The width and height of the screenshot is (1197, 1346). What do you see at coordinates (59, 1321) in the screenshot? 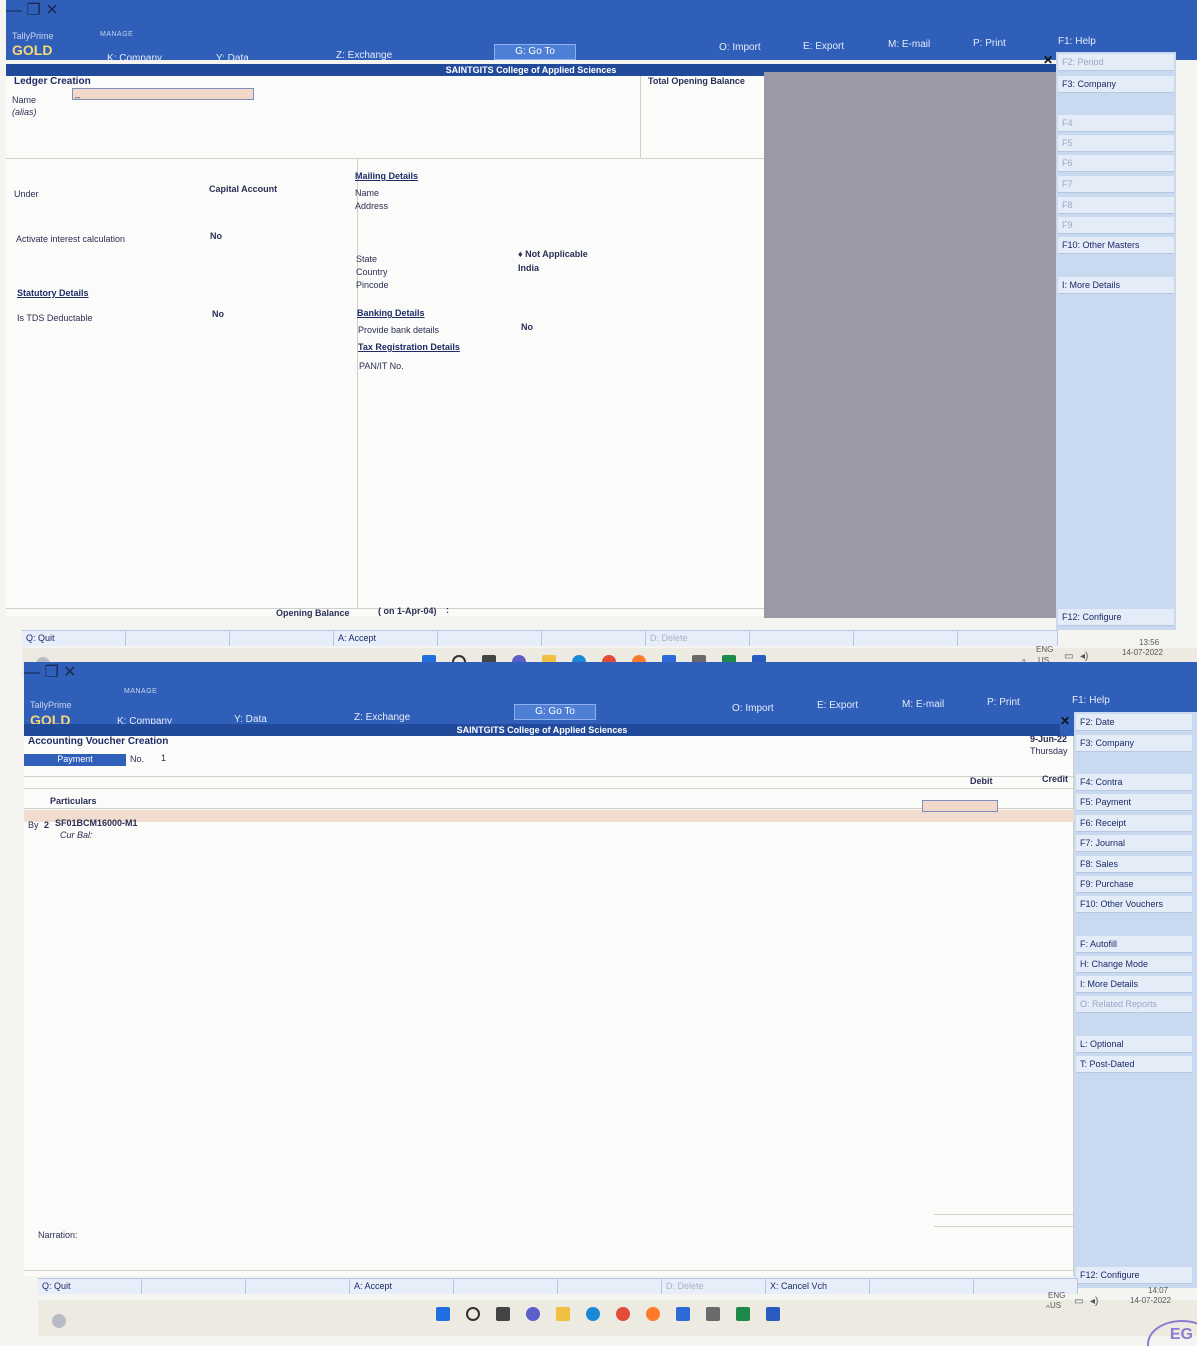
I see `widgets-icon` at bounding box center [59, 1321].